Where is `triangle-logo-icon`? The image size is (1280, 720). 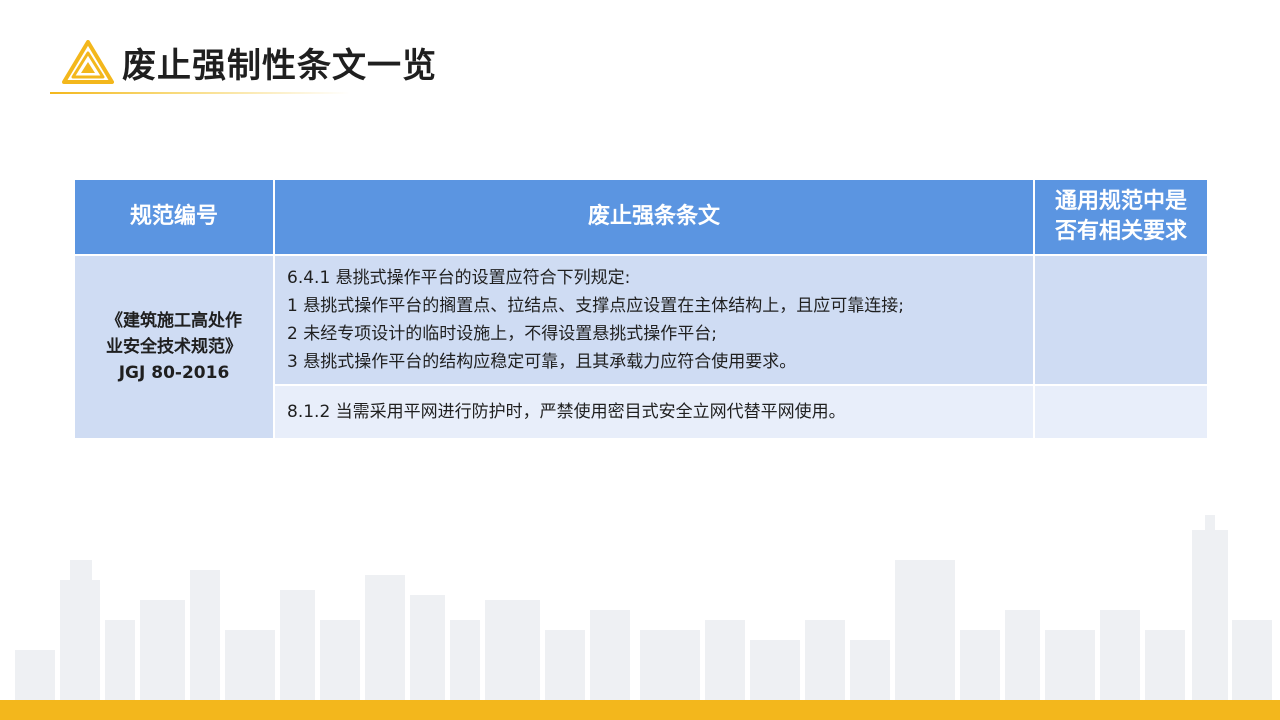
triangle-logo-icon is located at coordinates (88, 62).